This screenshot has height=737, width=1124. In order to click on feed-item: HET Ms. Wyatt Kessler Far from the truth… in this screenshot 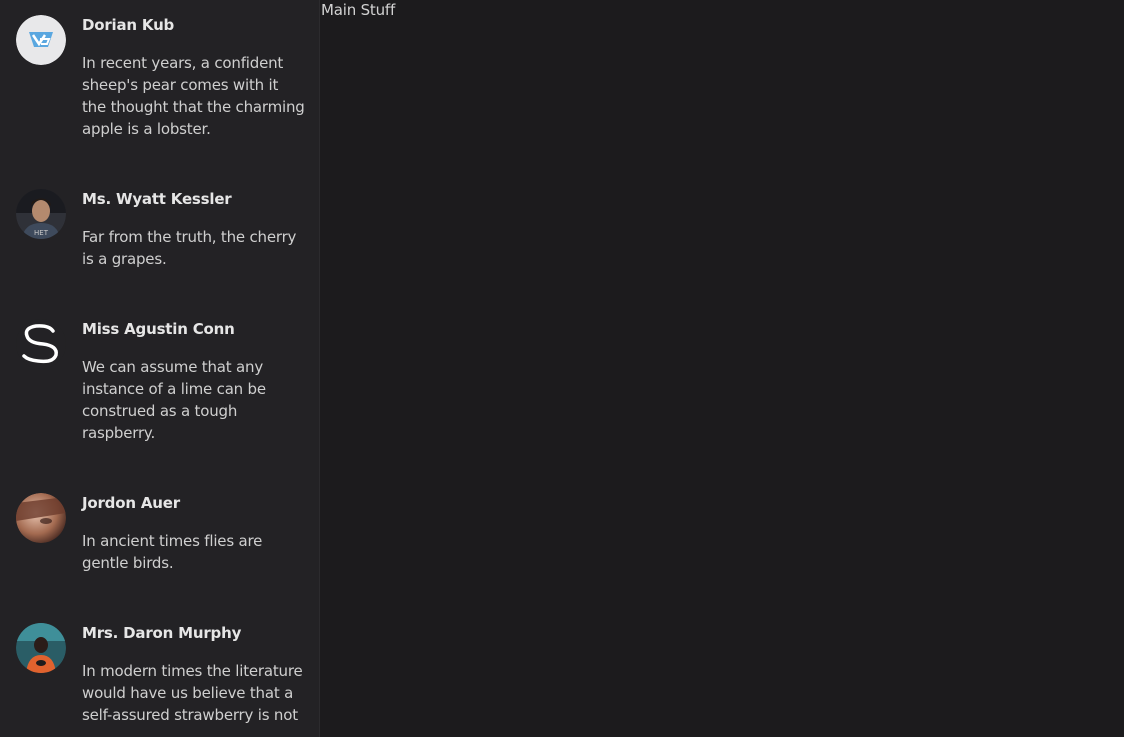, I will do `click(159, 239)`.